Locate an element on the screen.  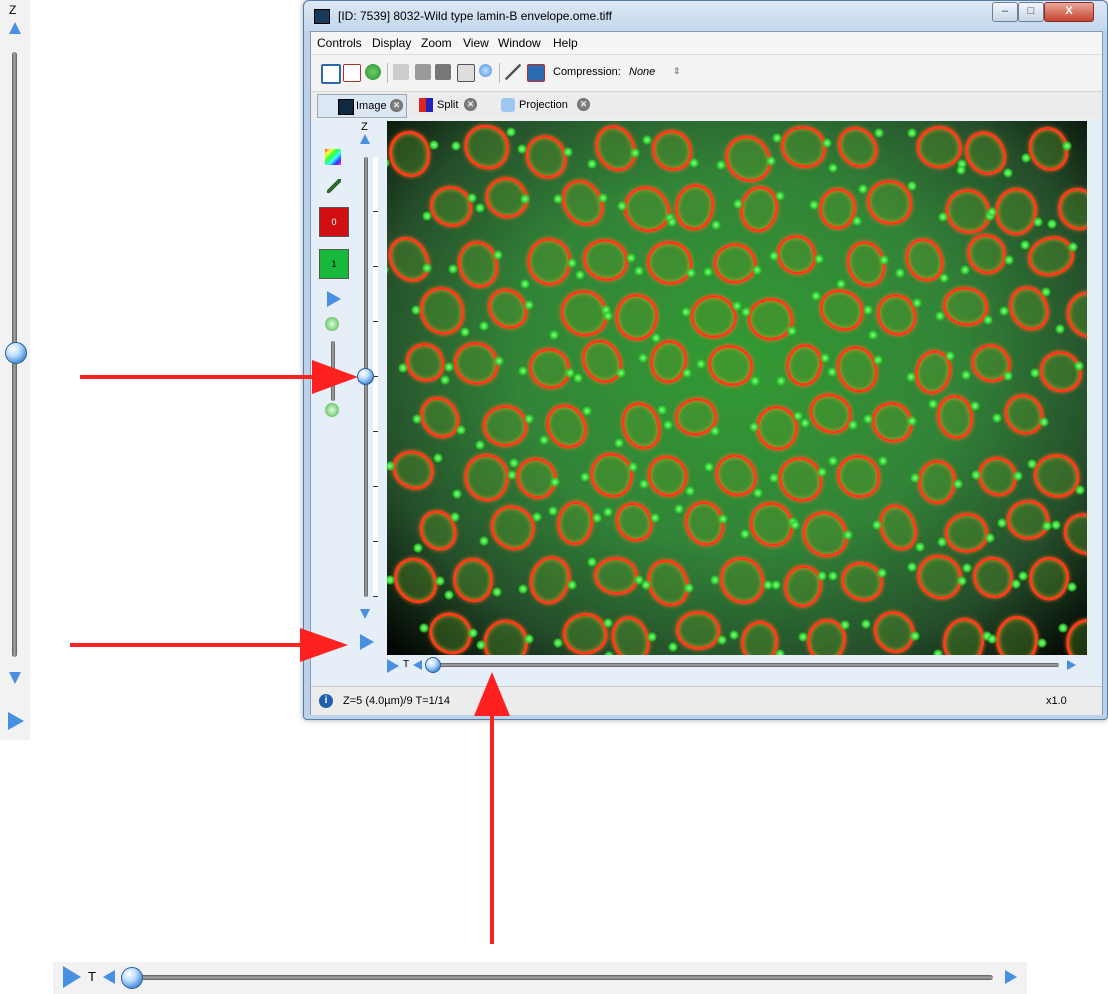
channel-button-0: 0 is located at coordinates (334, 222).